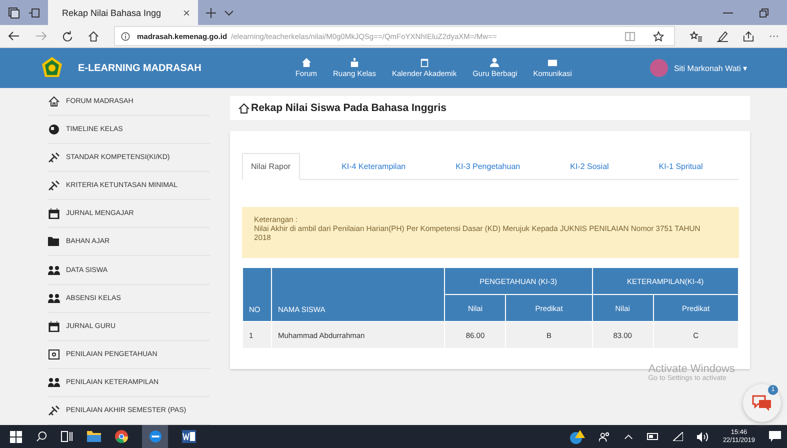 This screenshot has height=448, width=787. I want to click on tabs-aside-icon, so click(34, 12).